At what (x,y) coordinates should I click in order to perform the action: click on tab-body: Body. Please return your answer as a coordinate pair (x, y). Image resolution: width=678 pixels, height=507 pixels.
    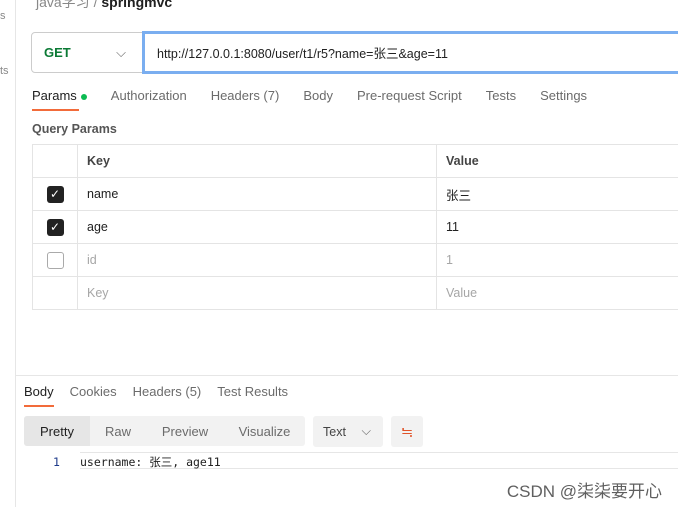
    Looking at the image, I should click on (318, 95).